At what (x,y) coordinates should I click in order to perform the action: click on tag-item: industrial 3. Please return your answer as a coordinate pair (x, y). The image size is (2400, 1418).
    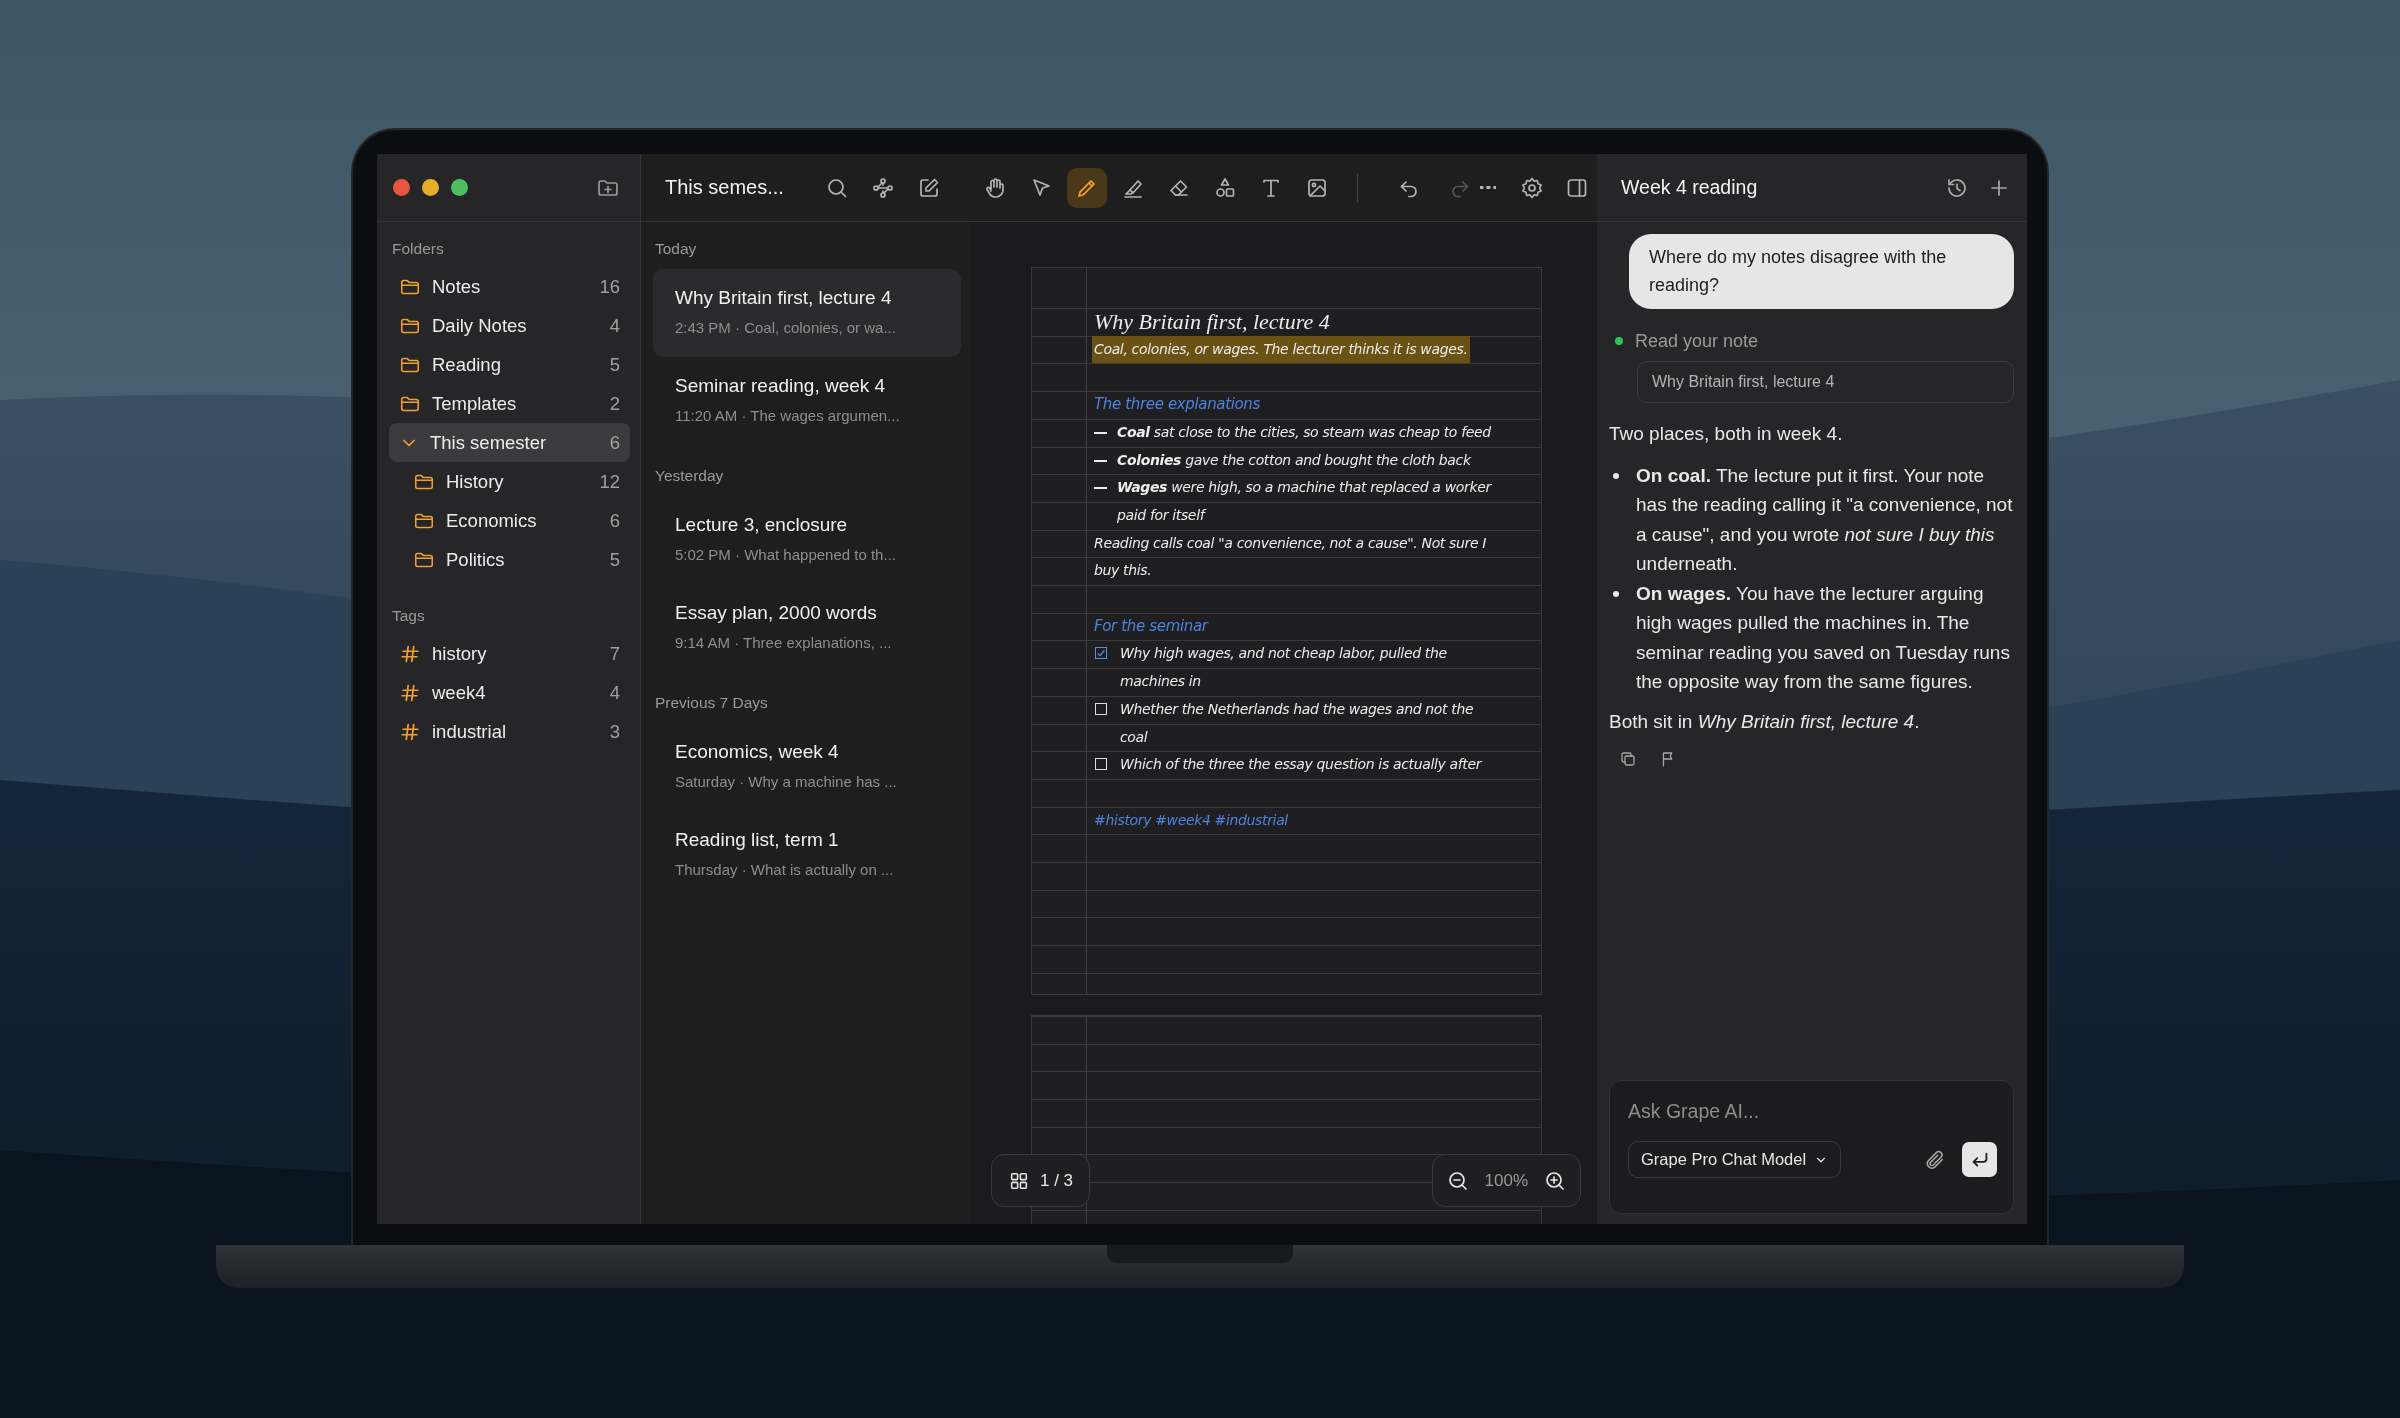
    Looking at the image, I should click on (509, 731).